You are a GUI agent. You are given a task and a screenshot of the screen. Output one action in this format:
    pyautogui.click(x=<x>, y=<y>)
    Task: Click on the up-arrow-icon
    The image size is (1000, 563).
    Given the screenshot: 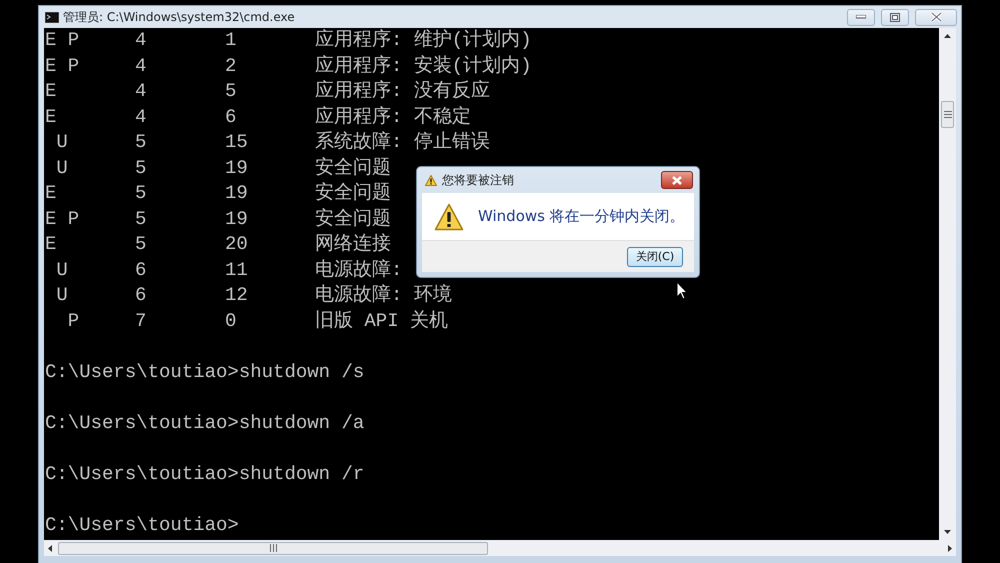 What is the action you would take?
    pyautogui.click(x=948, y=36)
    